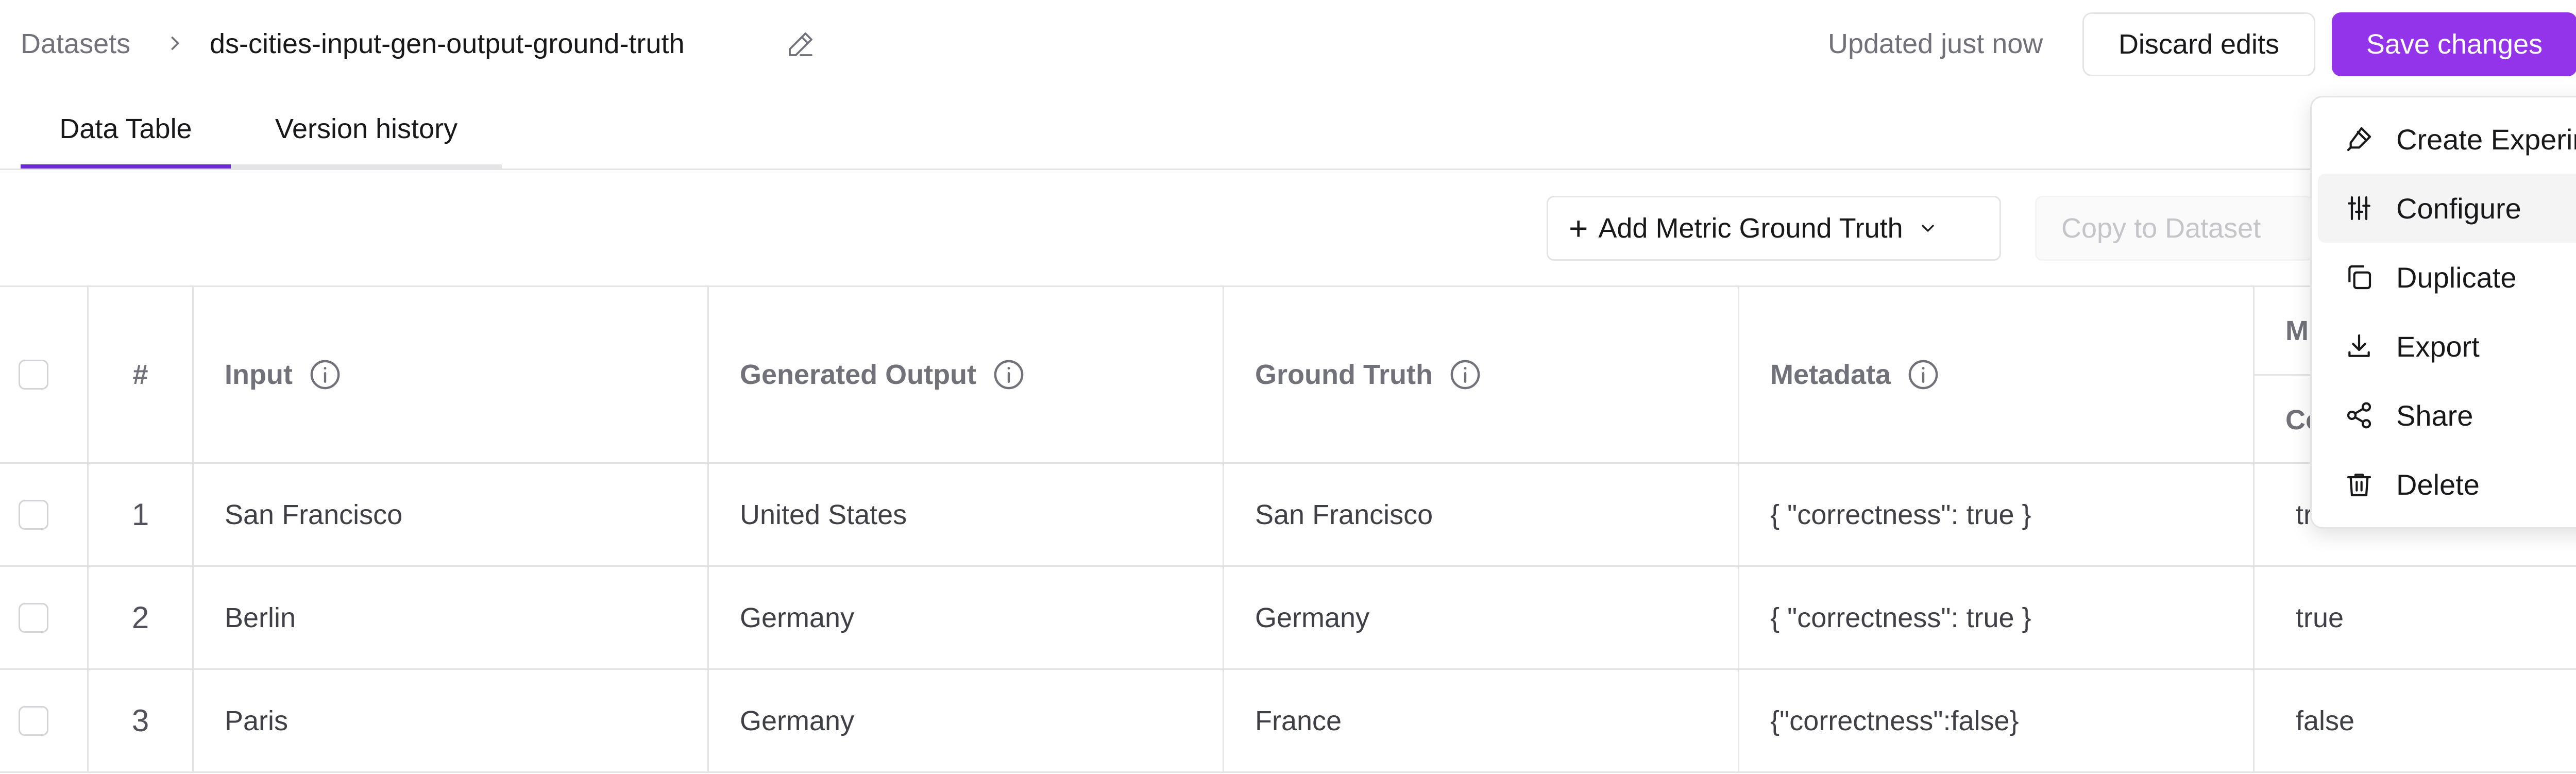  What do you see at coordinates (33, 375) in the screenshot?
I see `select-all-checkbox` at bounding box center [33, 375].